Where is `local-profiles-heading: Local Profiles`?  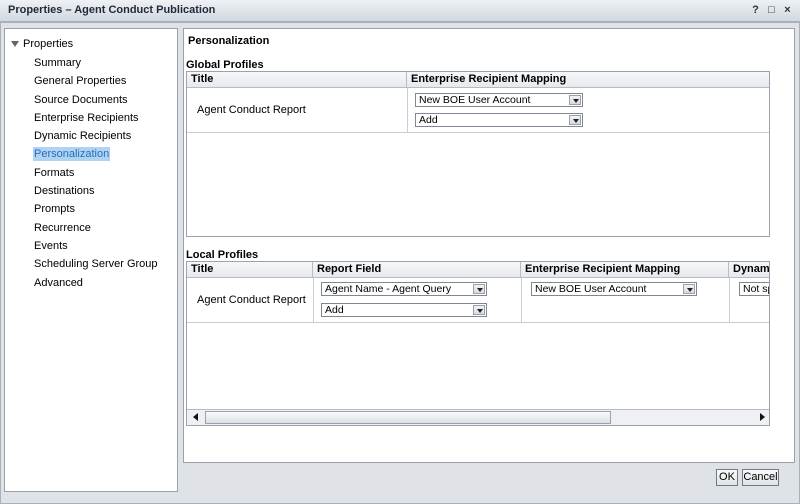 local-profiles-heading: Local Profiles is located at coordinates (222, 255).